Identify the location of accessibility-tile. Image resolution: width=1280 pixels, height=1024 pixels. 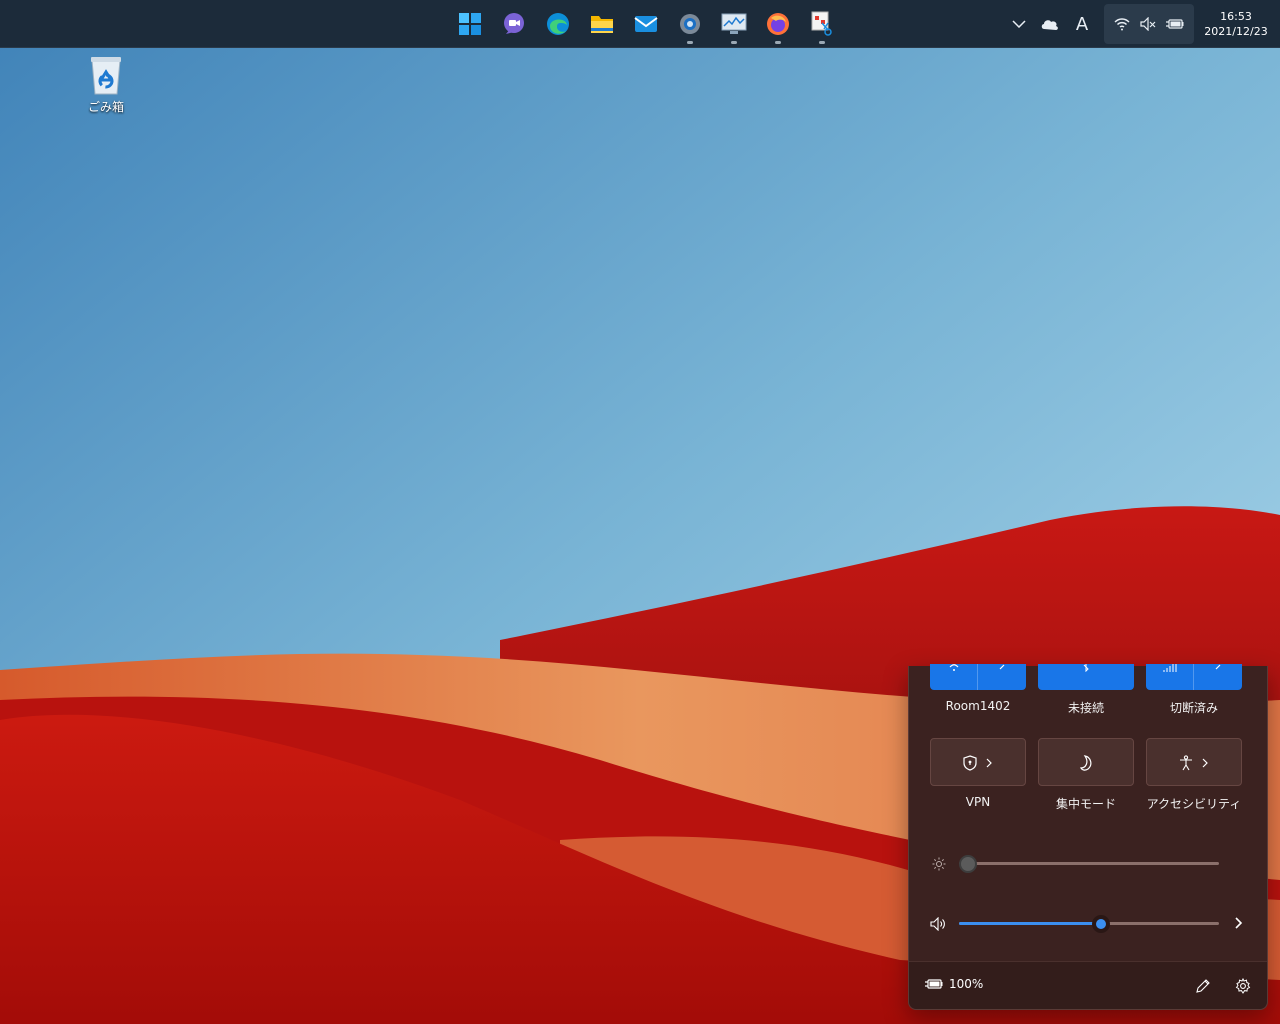
(1194, 762).